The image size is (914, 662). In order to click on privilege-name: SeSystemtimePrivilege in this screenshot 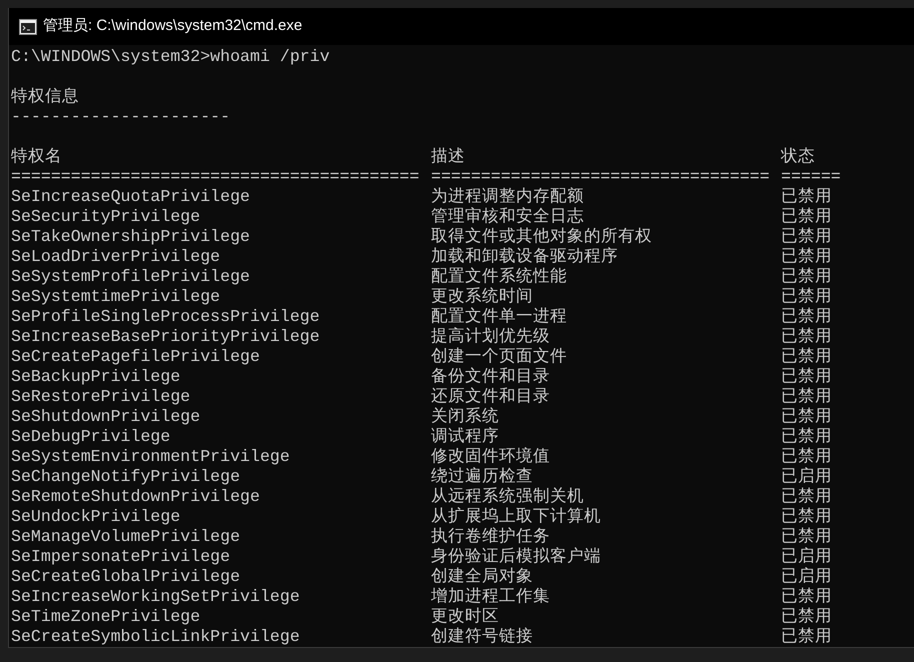, I will do `click(115, 297)`.